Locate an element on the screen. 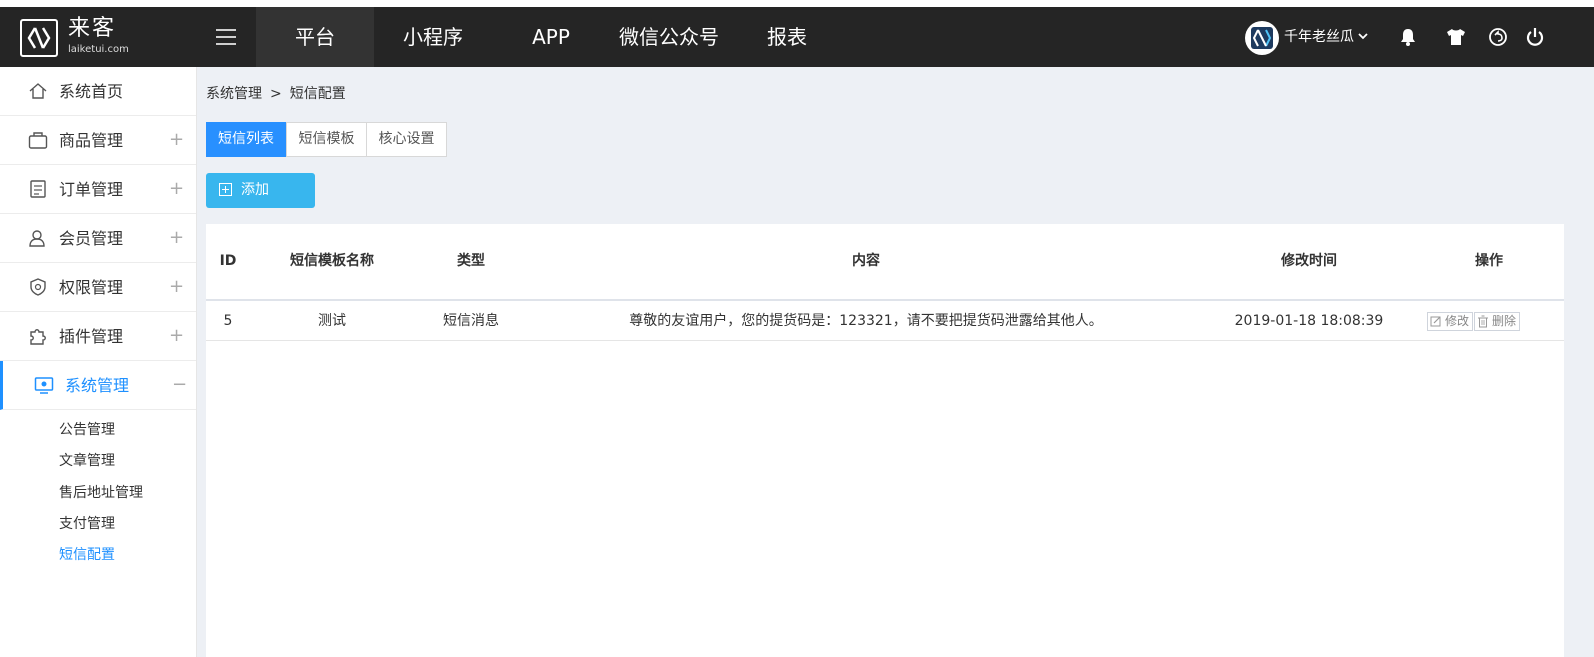 This screenshot has height=657, width=1594. cell-id: 5 is located at coordinates (228, 321).